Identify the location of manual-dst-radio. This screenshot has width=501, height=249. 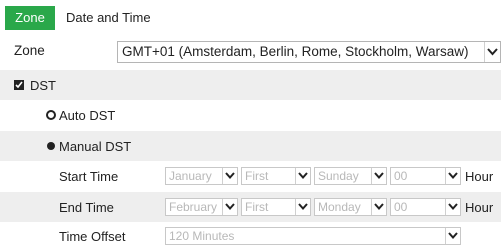
(51, 146).